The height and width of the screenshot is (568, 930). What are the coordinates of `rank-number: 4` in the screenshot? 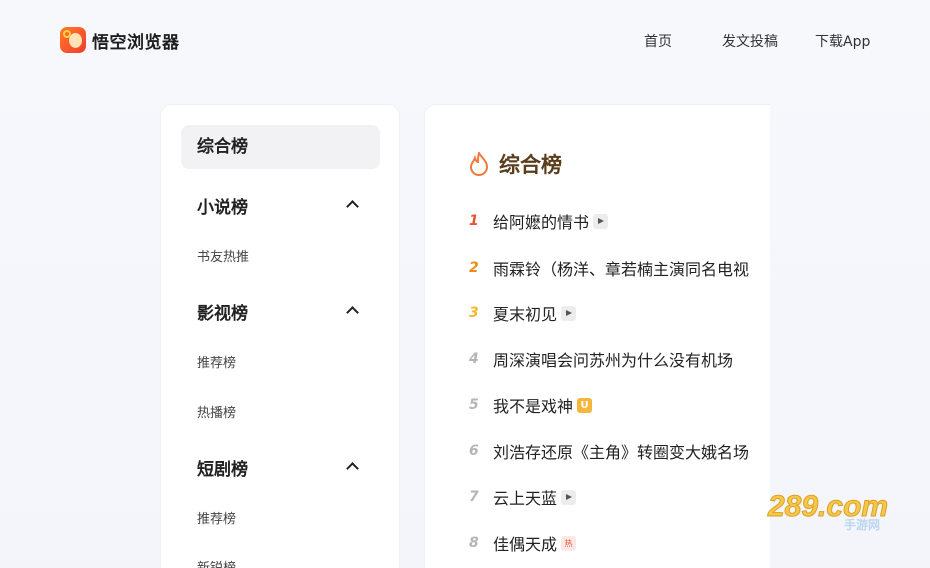 It's located at (474, 359).